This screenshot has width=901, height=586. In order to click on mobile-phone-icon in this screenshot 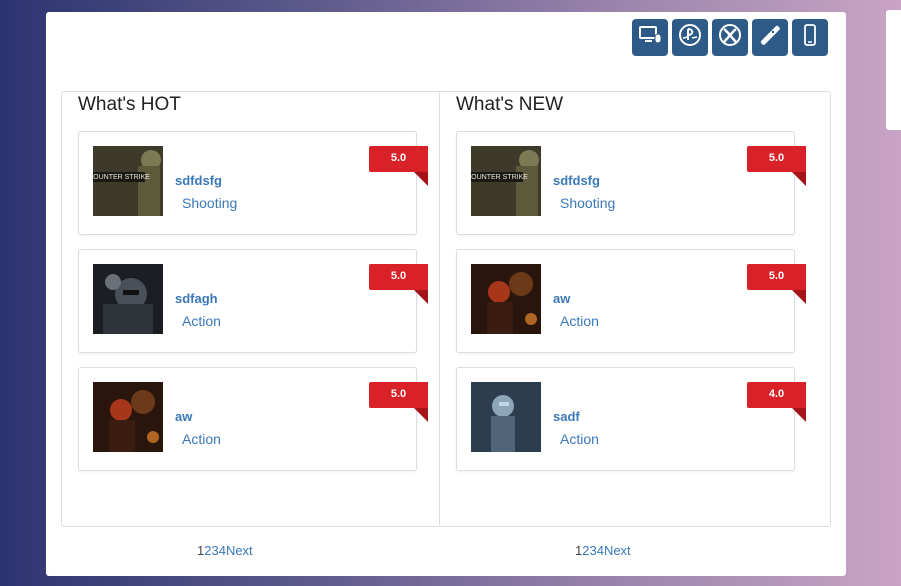, I will do `click(810, 37)`.